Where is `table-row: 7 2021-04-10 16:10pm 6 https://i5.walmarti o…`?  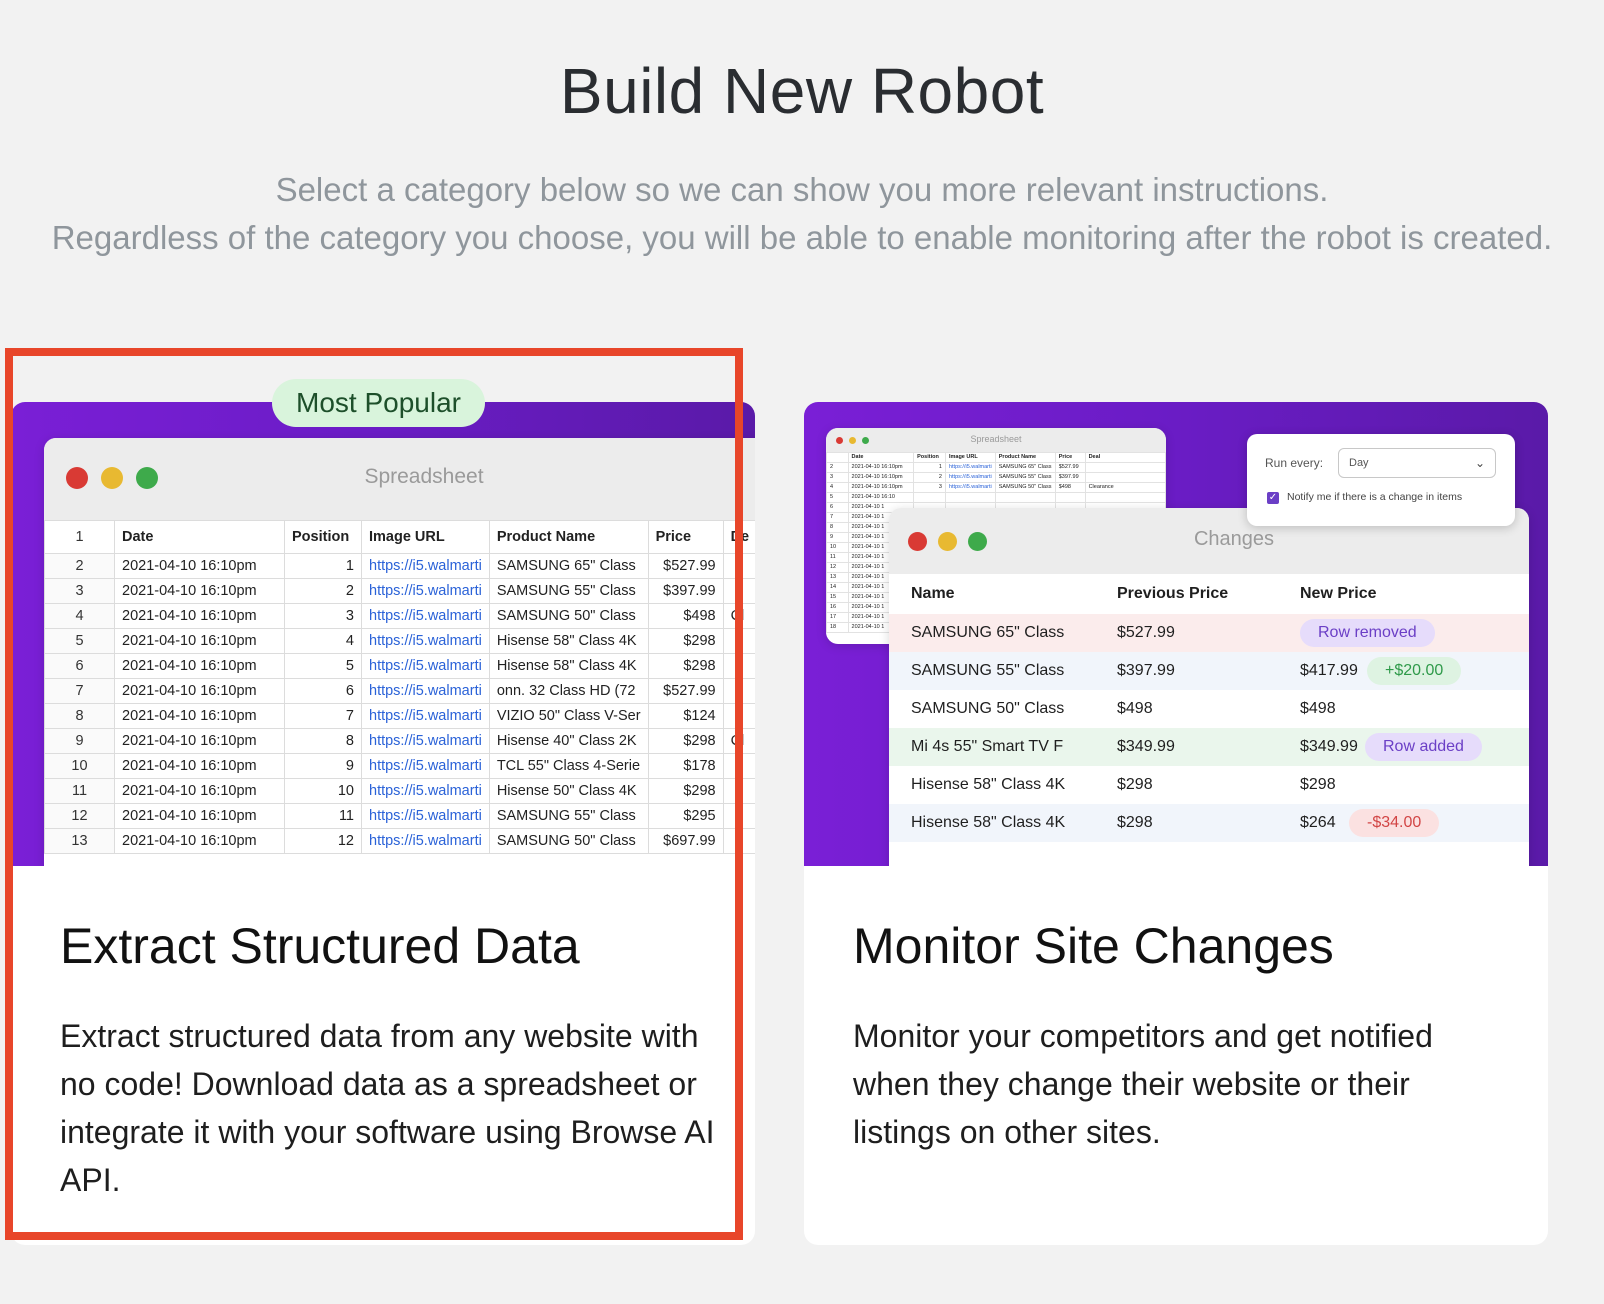 table-row: 7 2021-04-10 16:10pm 6 https://i5.walmarti o… is located at coordinates (399, 691).